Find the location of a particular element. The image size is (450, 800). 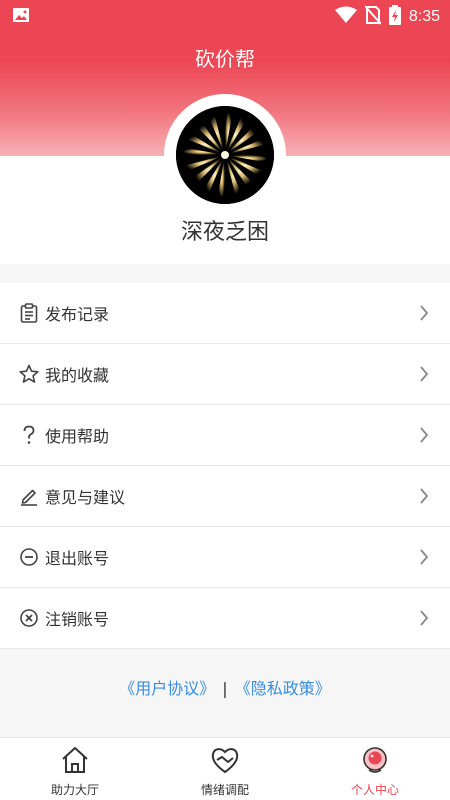

avatar is located at coordinates (225, 155).